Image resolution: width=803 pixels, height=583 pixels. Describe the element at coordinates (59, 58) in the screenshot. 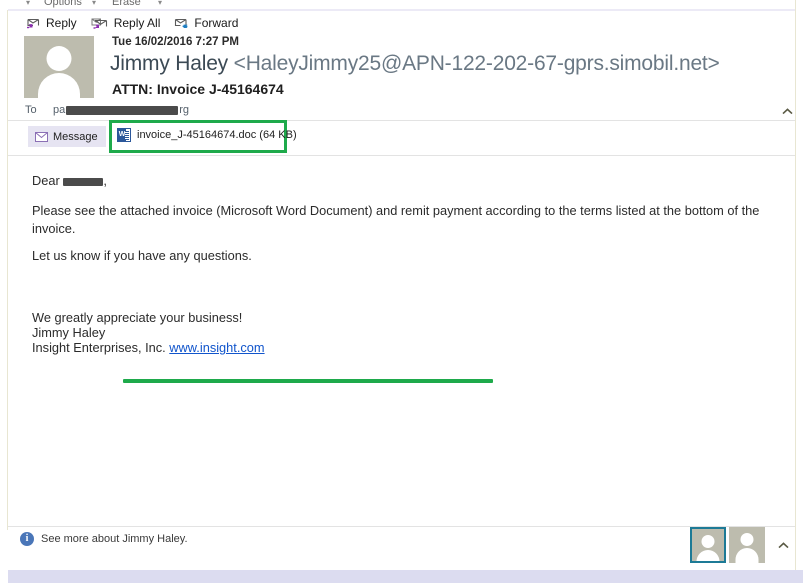

I see `avatar-head` at that location.